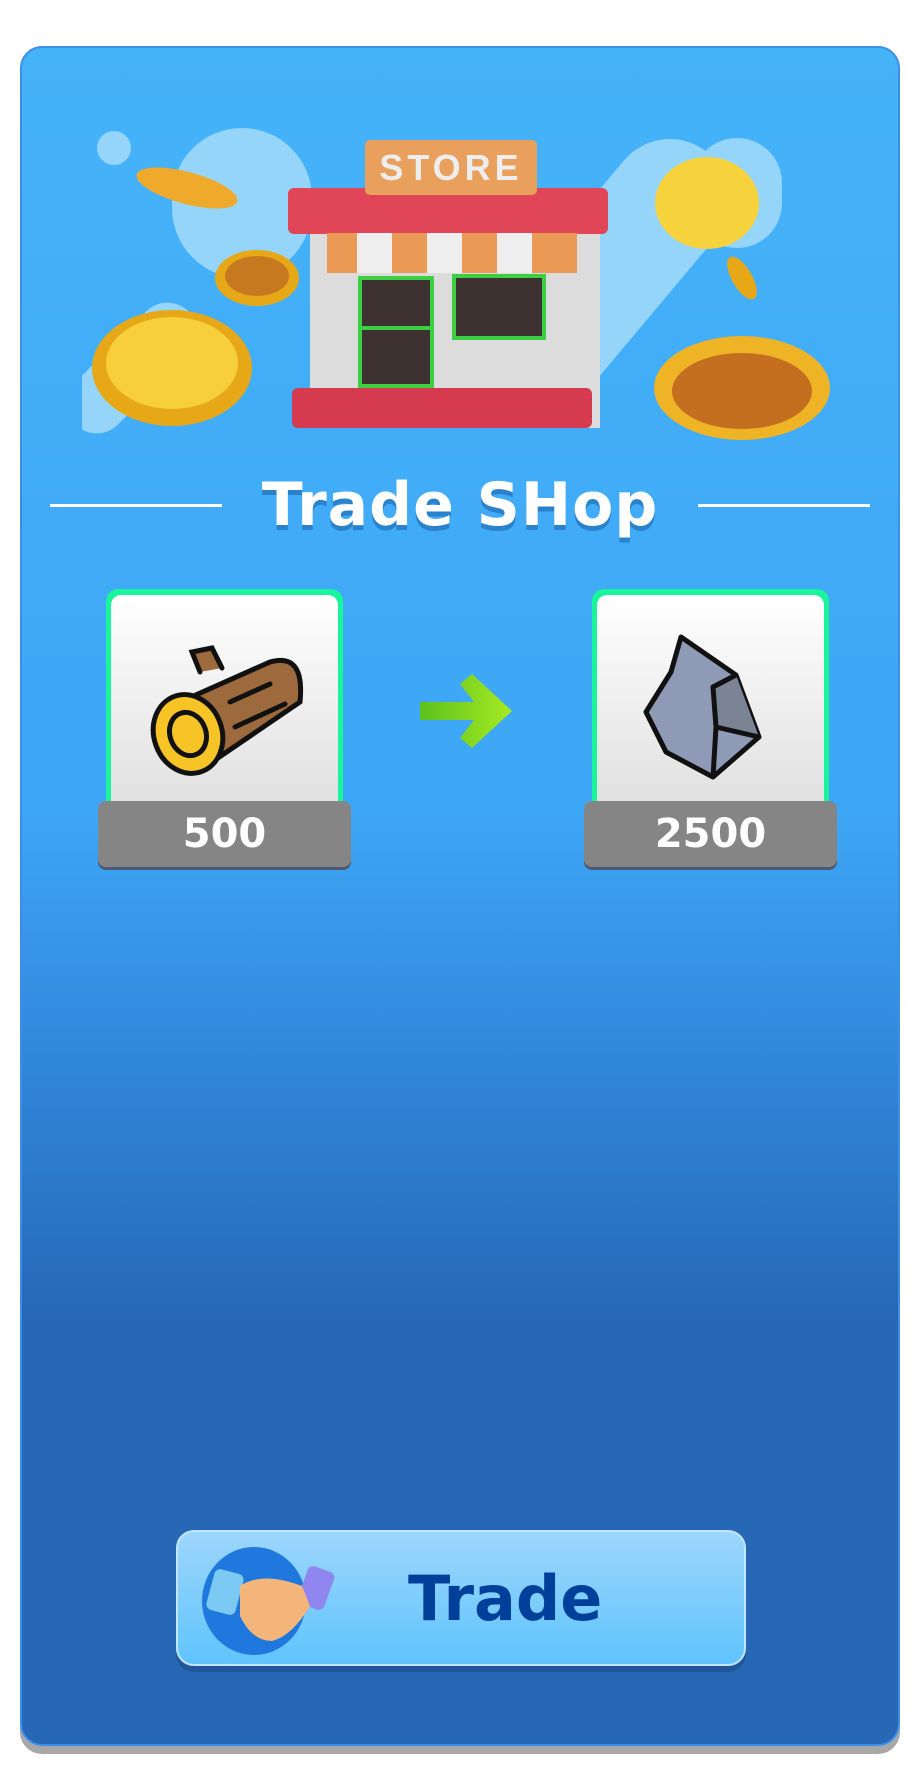 The width and height of the screenshot is (909, 1771). What do you see at coordinates (710, 834) in the screenshot?
I see `get-amount: 2500` at bounding box center [710, 834].